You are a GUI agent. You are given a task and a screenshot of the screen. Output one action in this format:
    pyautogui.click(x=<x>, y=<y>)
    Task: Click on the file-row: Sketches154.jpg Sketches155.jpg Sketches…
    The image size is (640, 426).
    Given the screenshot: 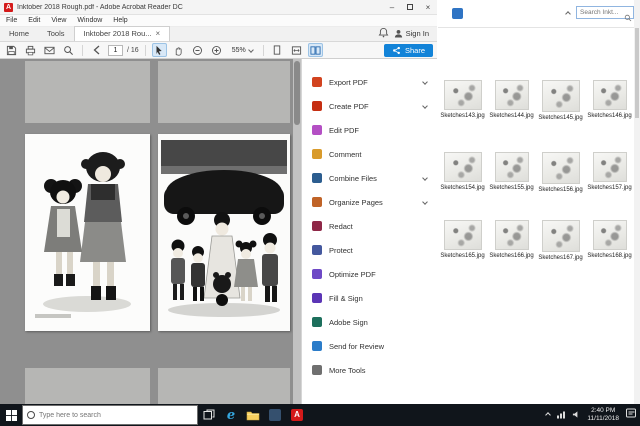 What is the action you would take?
    pyautogui.click(x=536, y=172)
    